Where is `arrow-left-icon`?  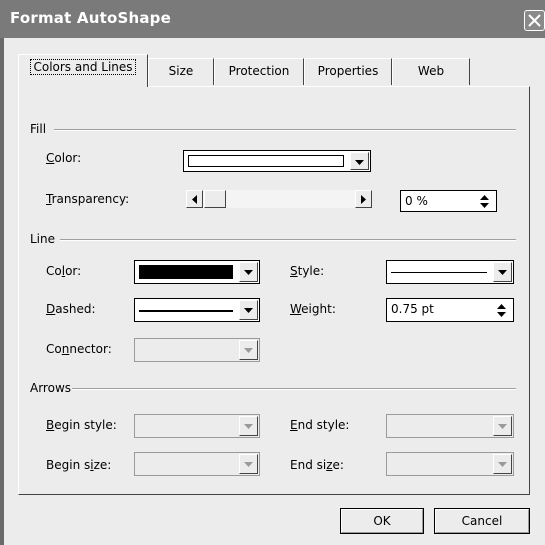 arrow-left-icon is located at coordinates (194, 199).